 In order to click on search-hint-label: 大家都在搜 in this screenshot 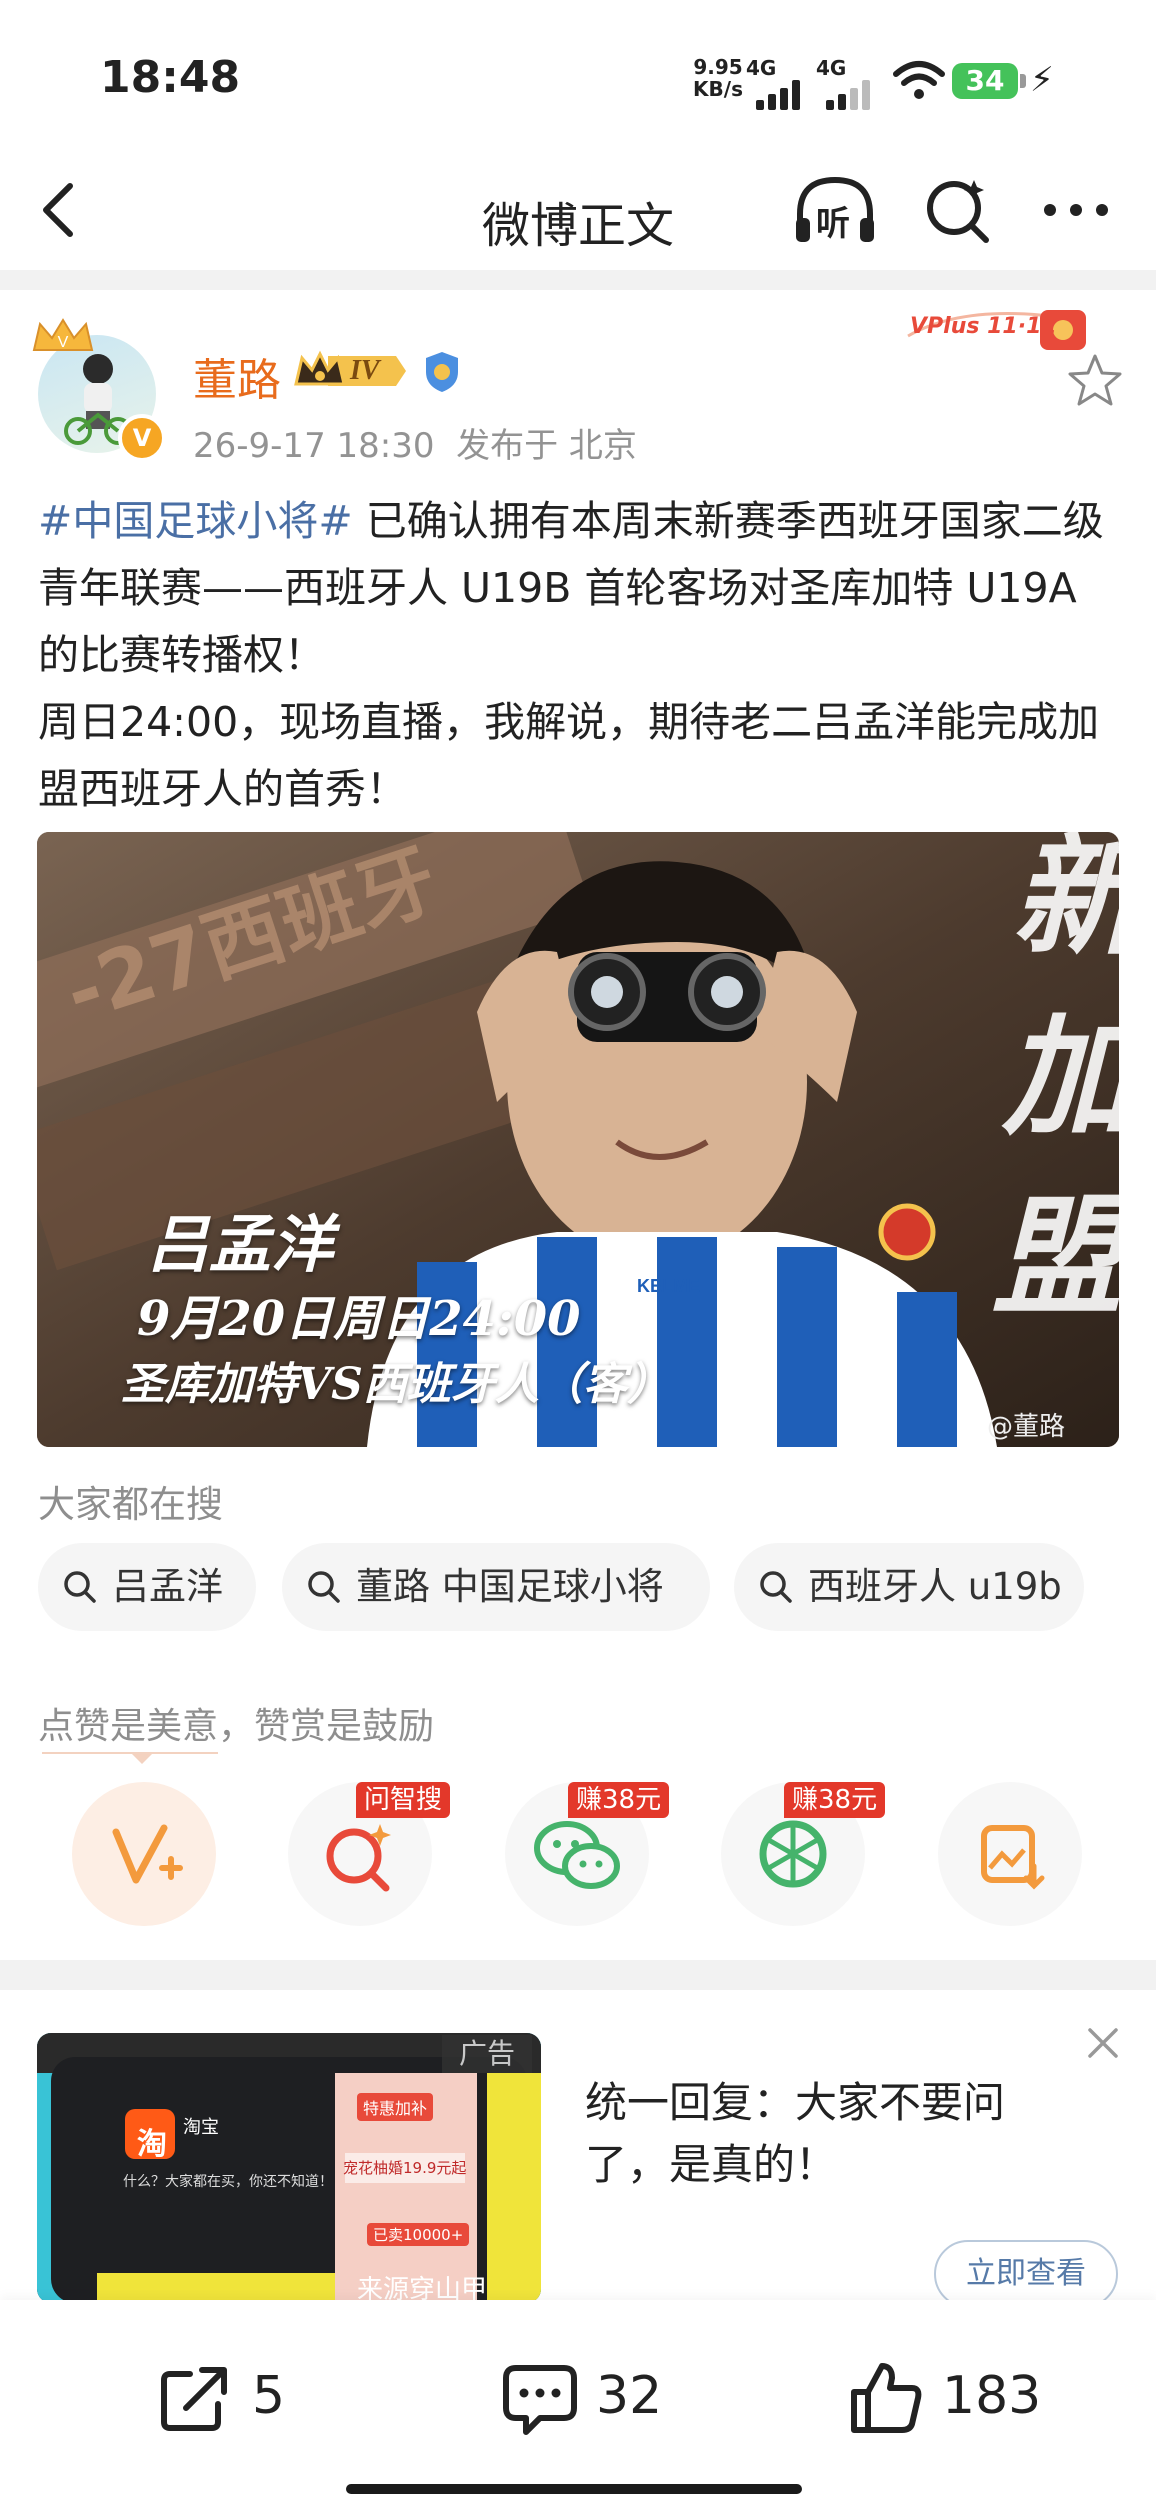, I will do `click(130, 1504)`.